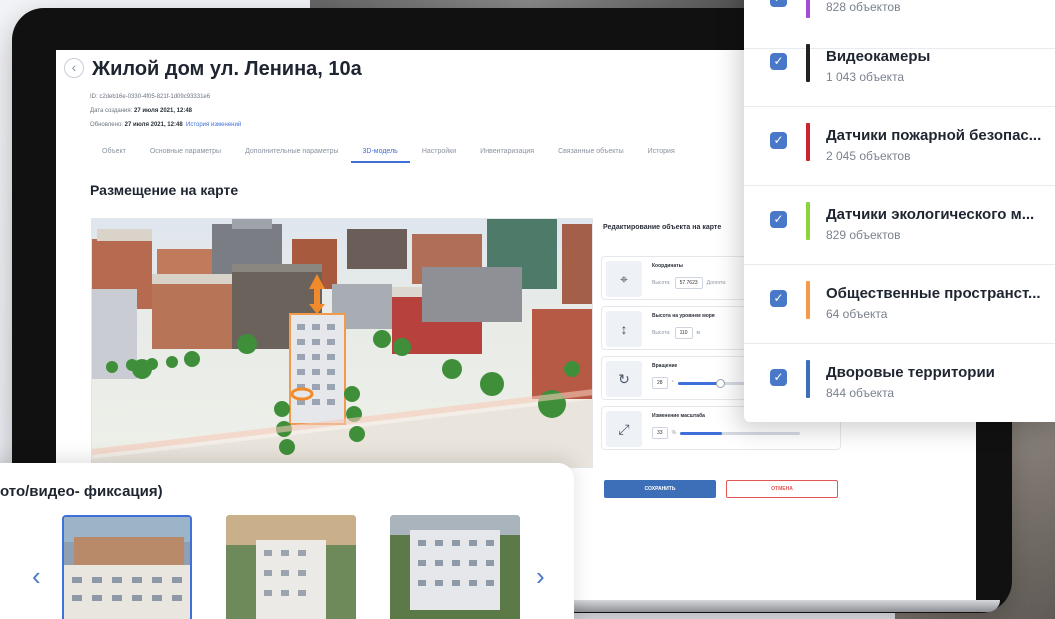 The width and height of the screenshot is (1055, 619). Describe the element at coordinates (740, 433) in the screenshot. I see `scale-slider` at that location.